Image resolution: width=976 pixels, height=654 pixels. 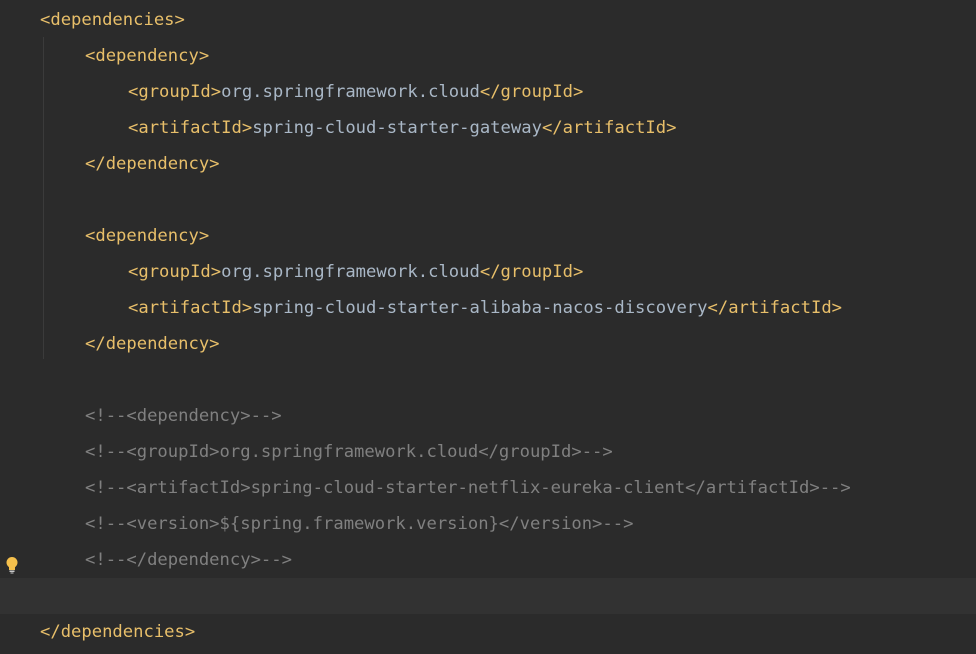 I want to click on code-line: <dependencies>, so click(x=488, y=20).